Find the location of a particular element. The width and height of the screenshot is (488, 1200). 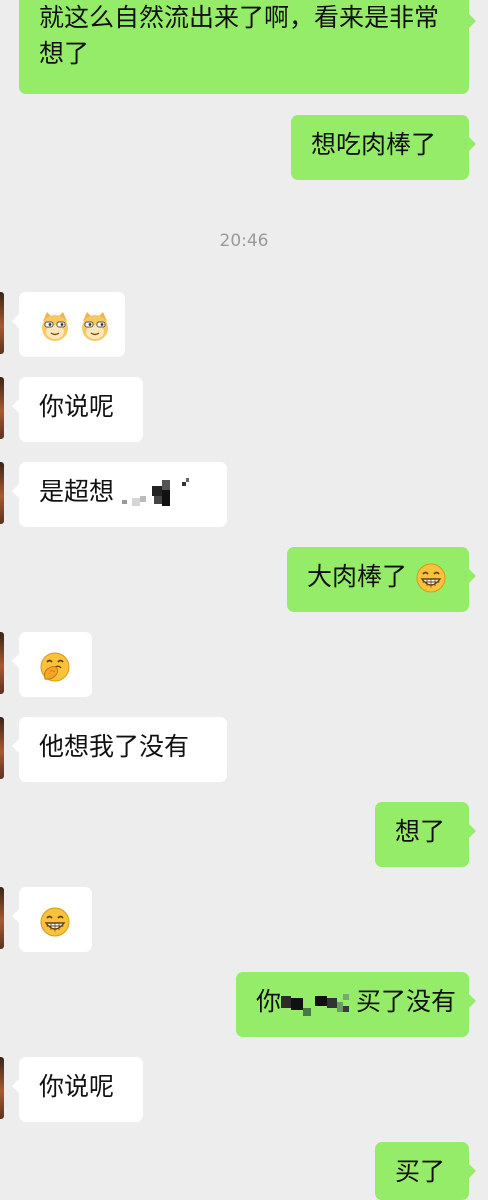

outgoing-message: 大肉棒了 is located at coordinates (381, 579).